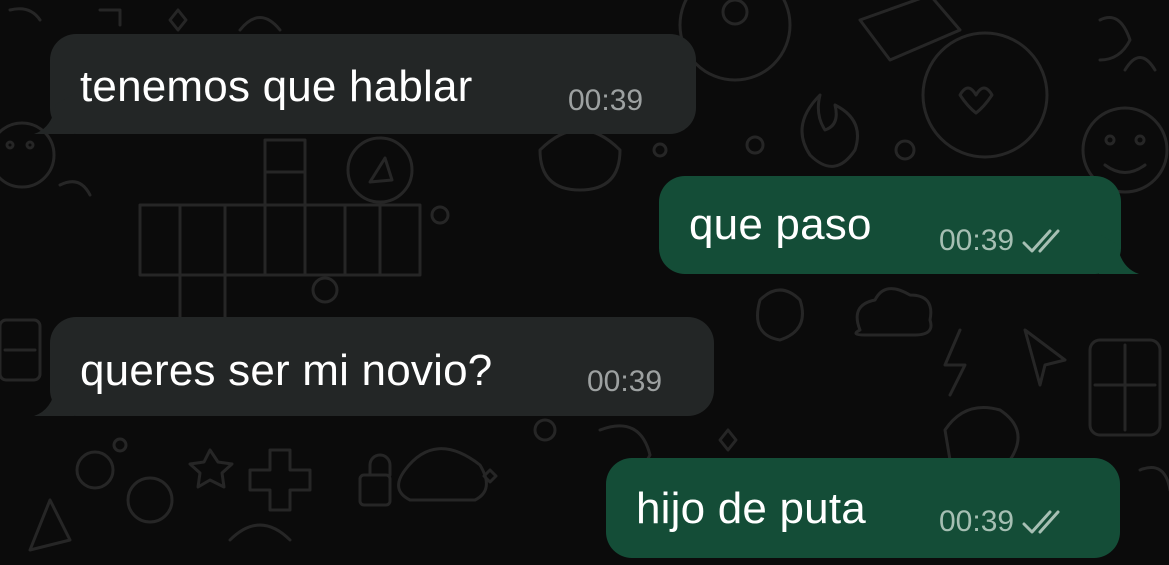  I want to click on message-bubble-outgoing: hijo de puta 00:39, so click(863, 508).